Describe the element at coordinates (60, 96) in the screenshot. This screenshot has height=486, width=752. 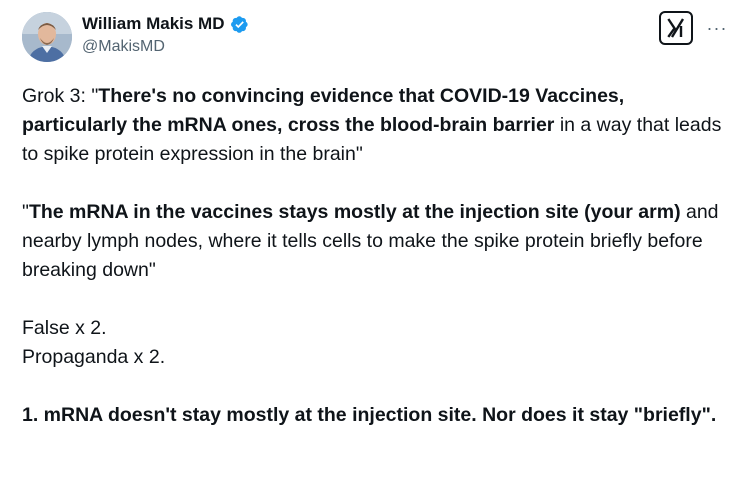
I see `text-span: Grok 3: "` at that location.